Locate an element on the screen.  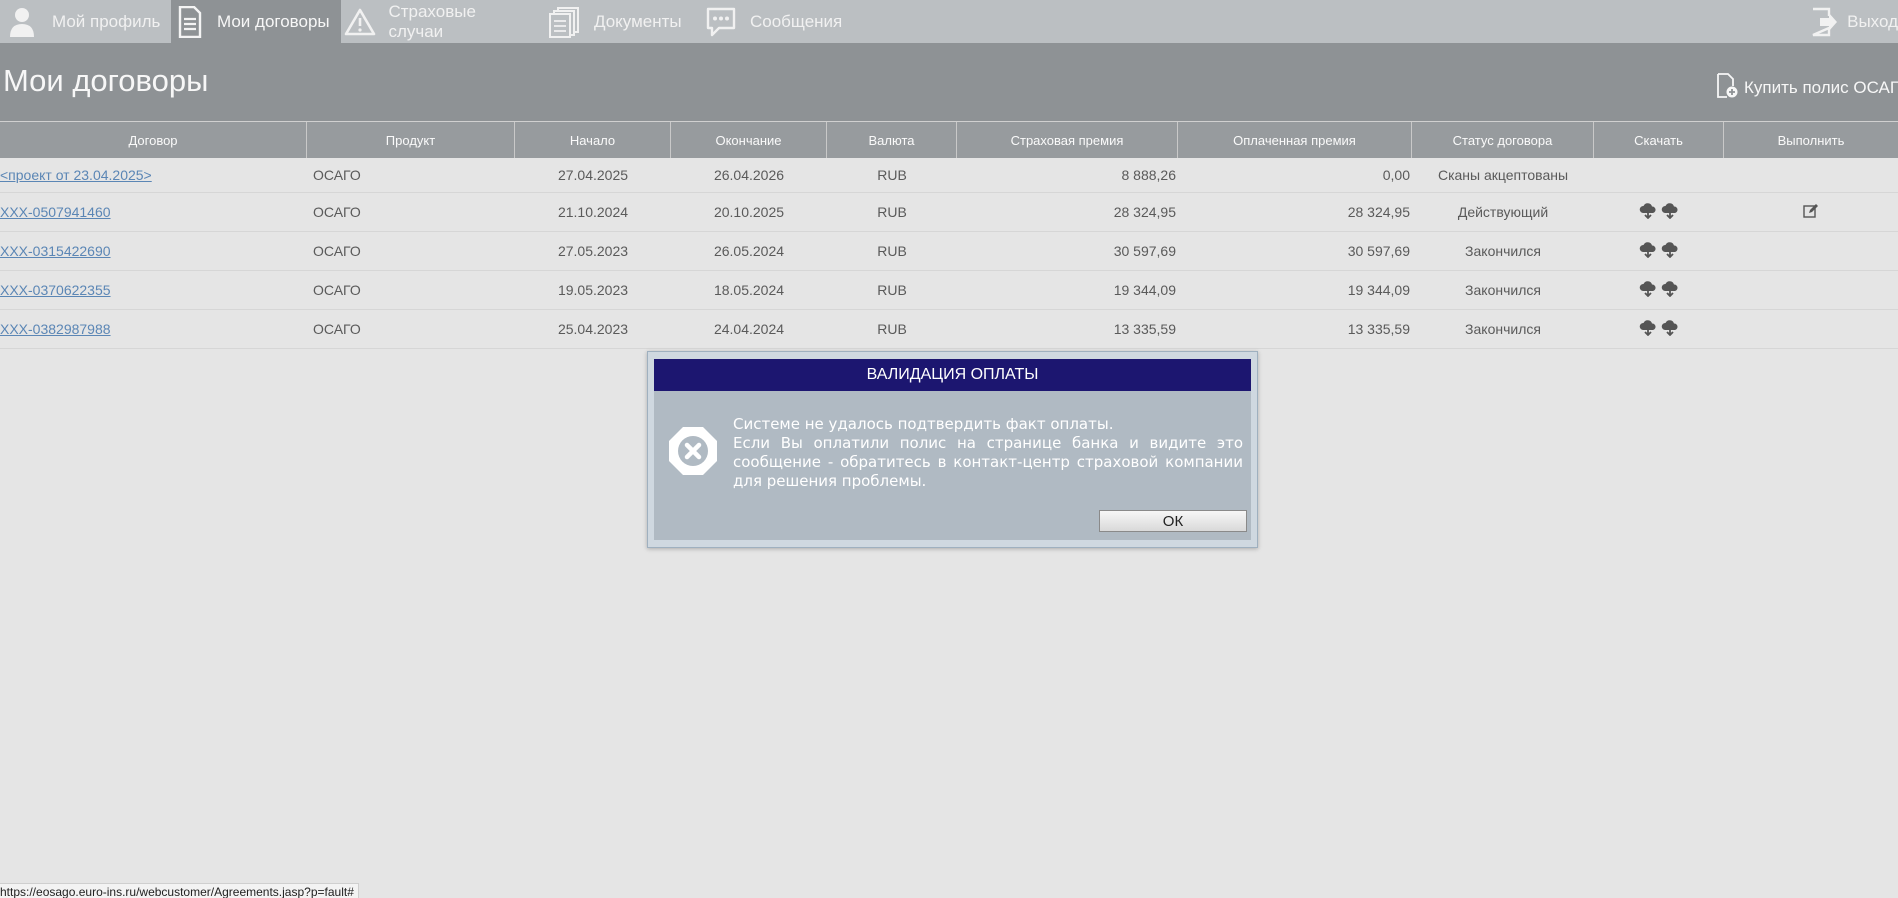
buy-osago-button: Купить полис ОСАГО is located at coordinates (1807, 88).